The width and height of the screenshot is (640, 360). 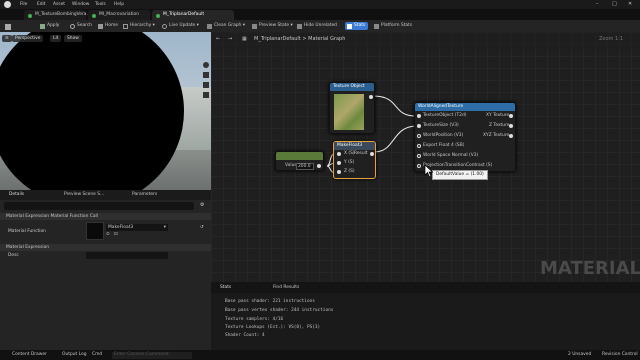 What do you see at coordinates (193, 15) in the screenshot?
I see `tab-triplanar-default: M_TriplanarDefault` at bounding box center [193, 15].